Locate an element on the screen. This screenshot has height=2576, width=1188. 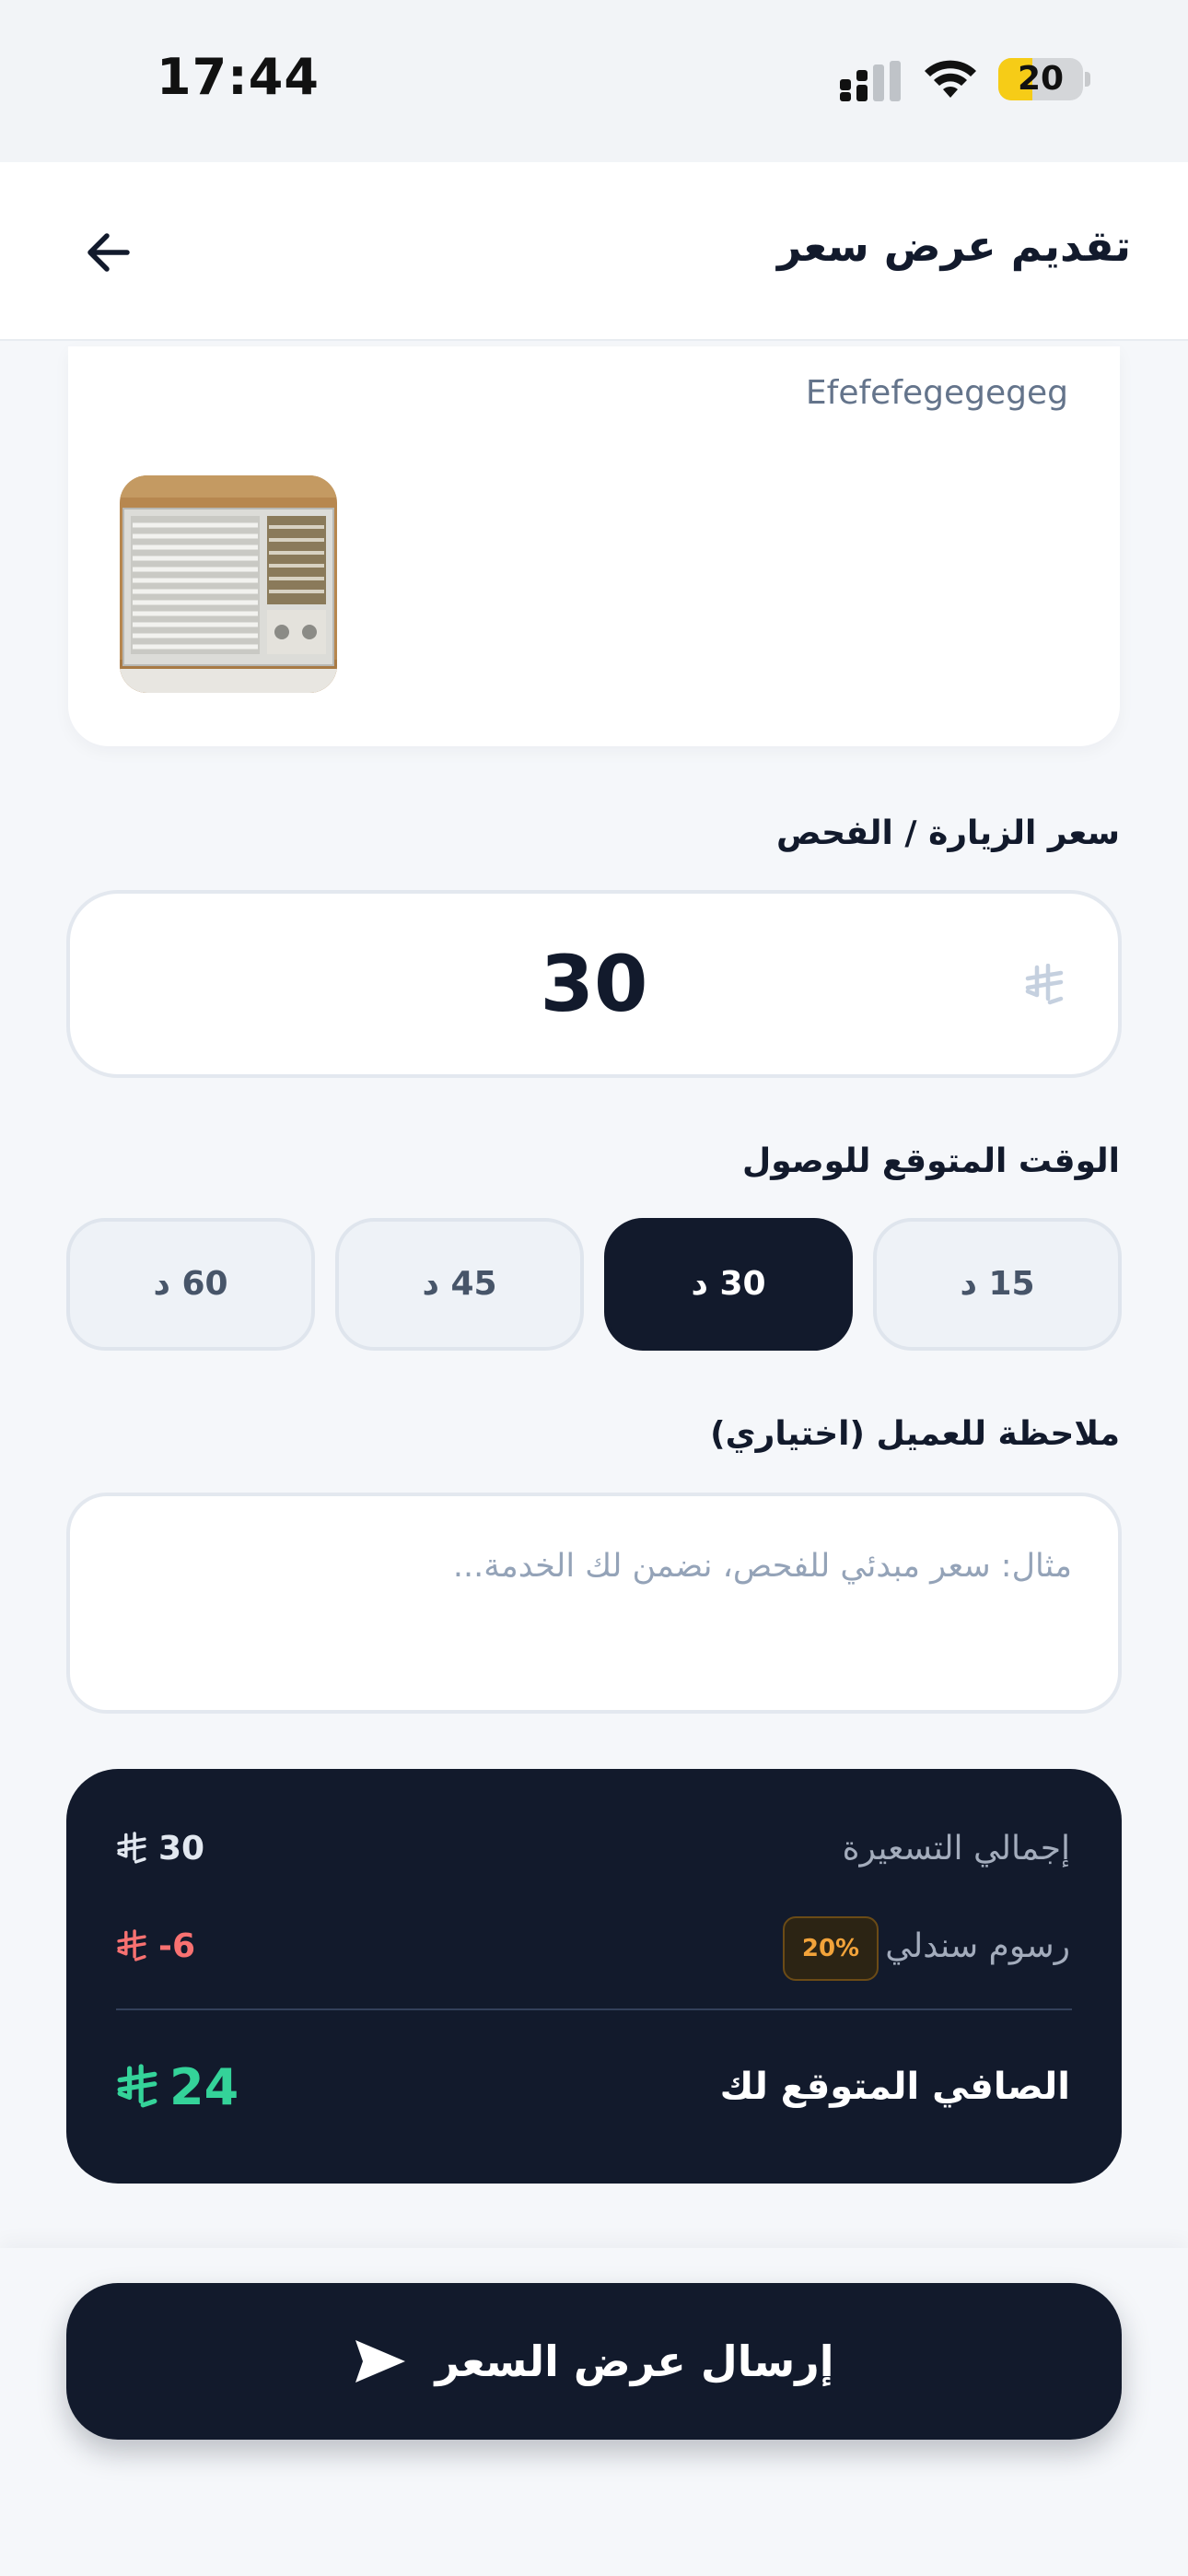
battery-tip is located at coordinates (1087, 79).